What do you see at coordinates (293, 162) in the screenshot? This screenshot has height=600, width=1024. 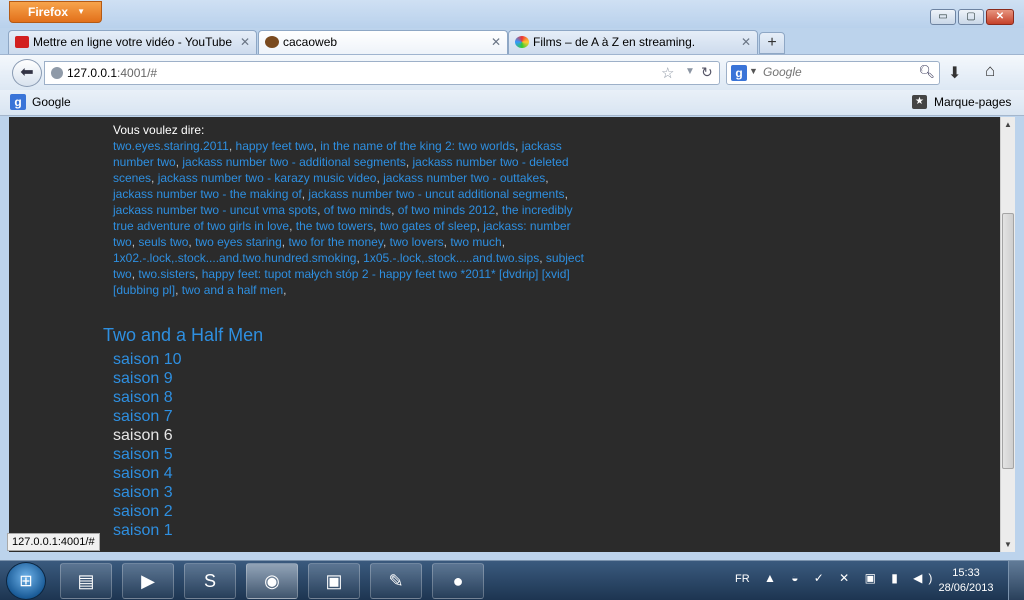 I see `suggestion-link: jackass number two - additional segments` at bounding box center [293, 162].